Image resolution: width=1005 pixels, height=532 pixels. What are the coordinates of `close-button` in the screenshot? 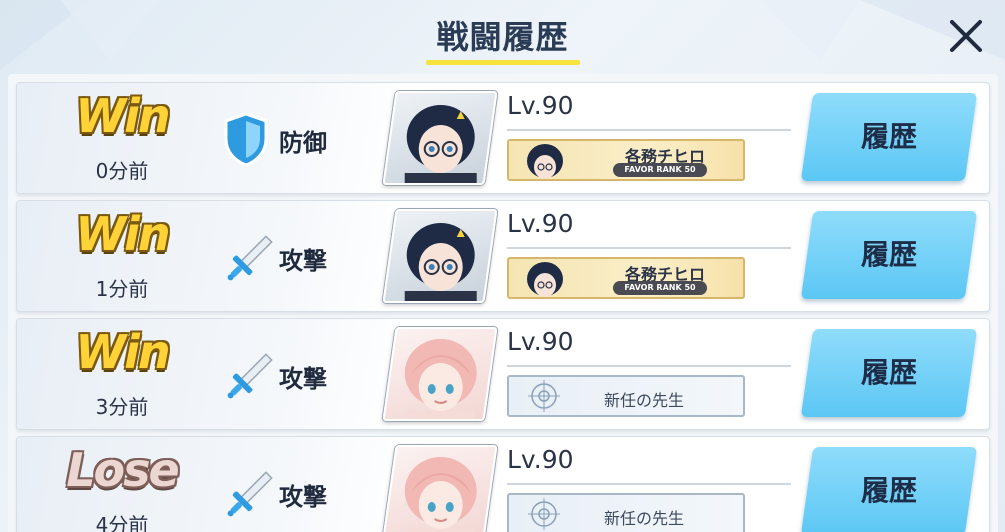 It's located at (966, 36).